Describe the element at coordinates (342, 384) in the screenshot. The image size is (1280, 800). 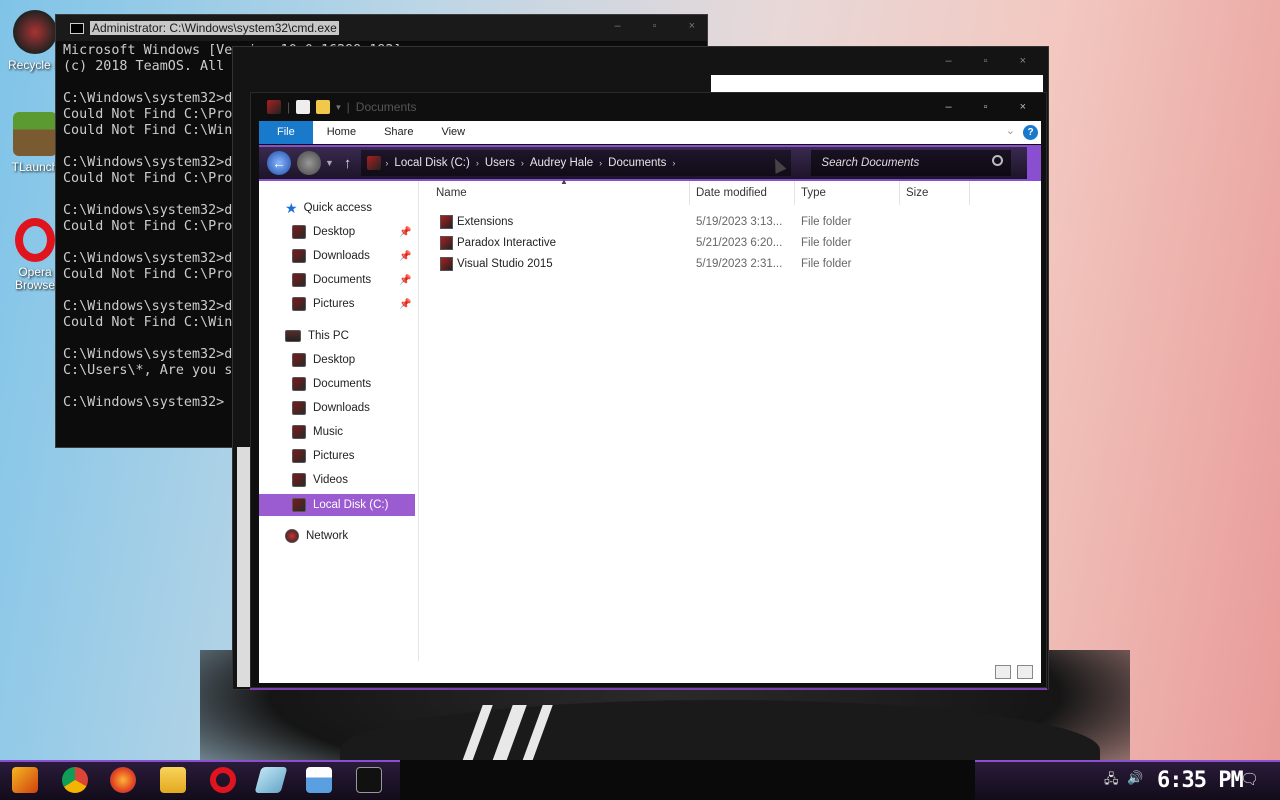
I see `sidebar-item-label: Documents` at that location.